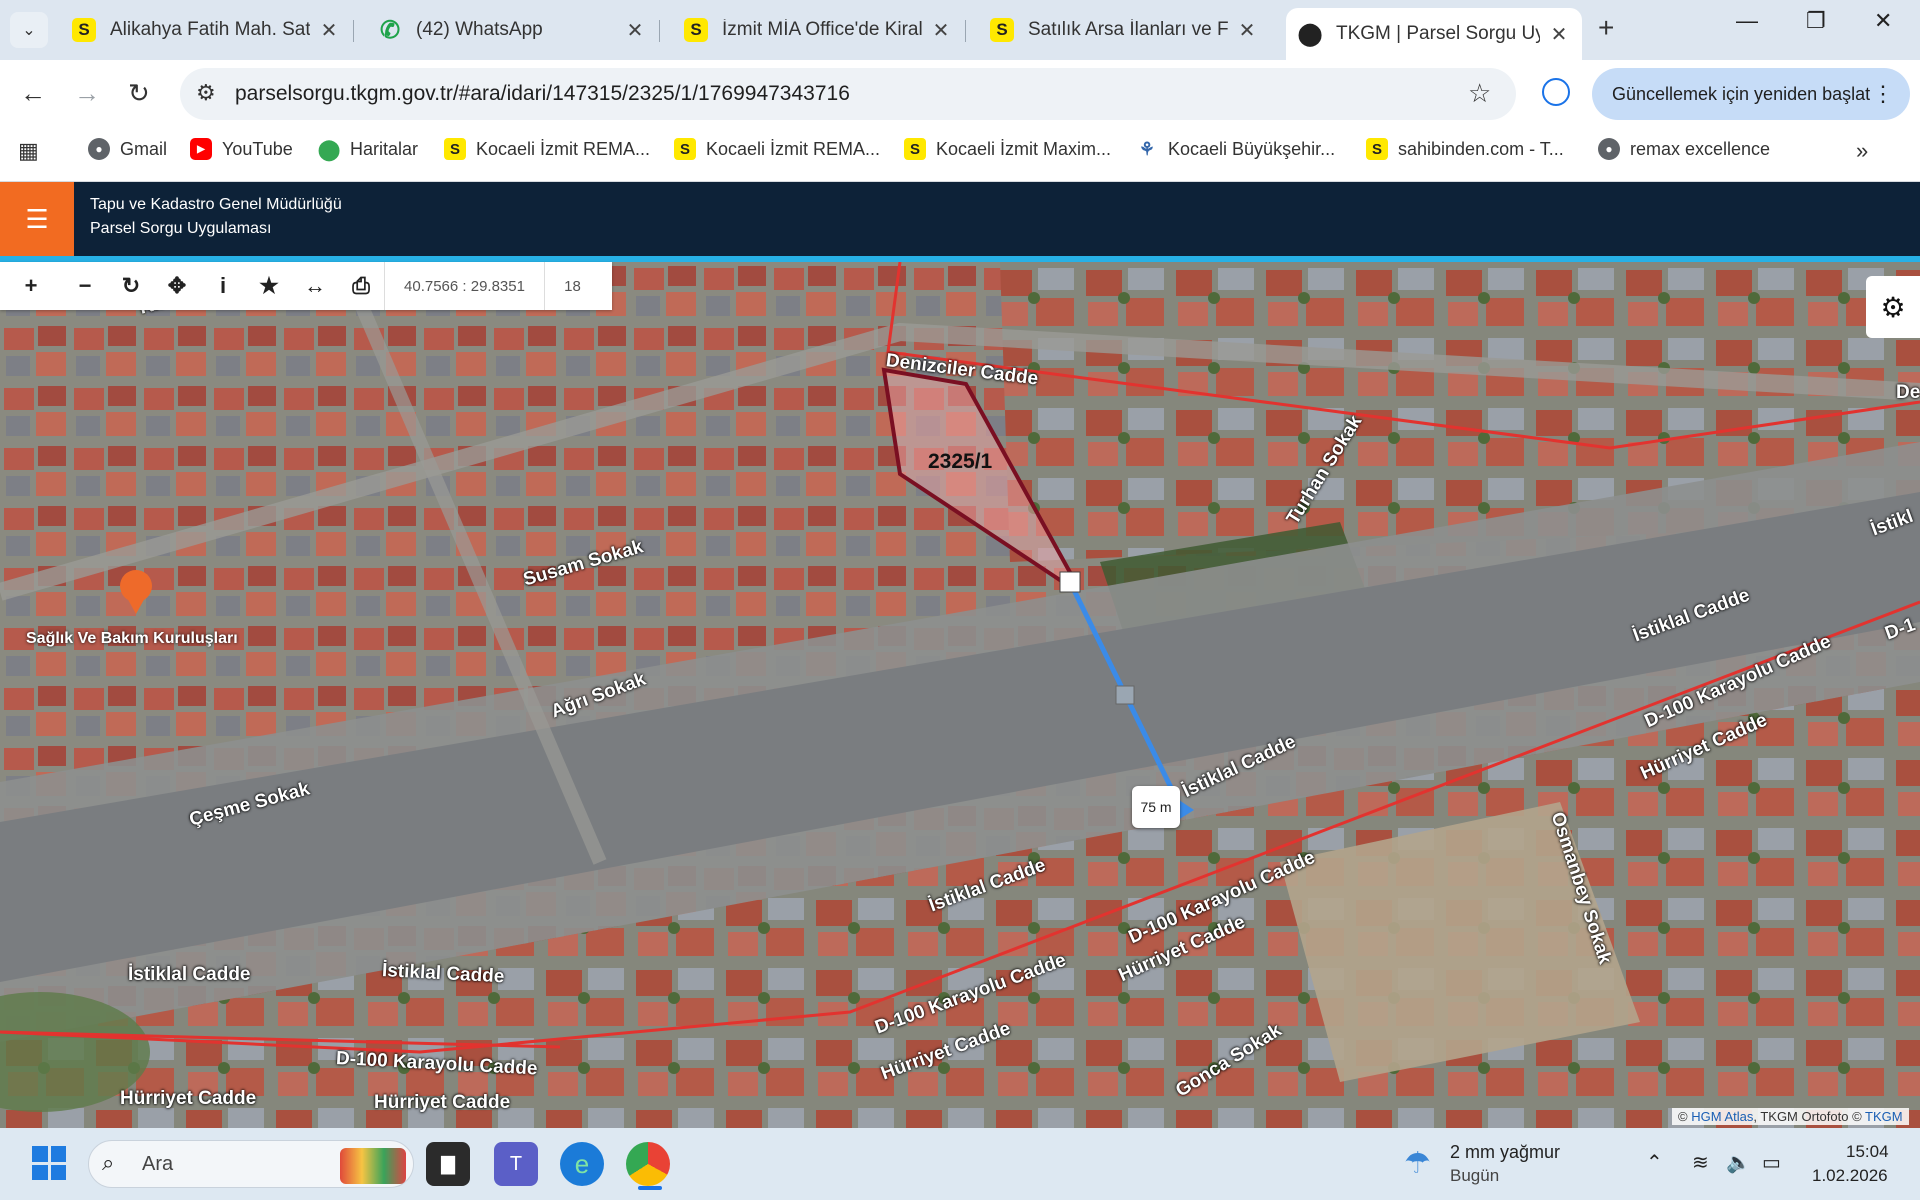  I want to click on tray-chevron-up-icon: ⌃, so click(1654, 1162).